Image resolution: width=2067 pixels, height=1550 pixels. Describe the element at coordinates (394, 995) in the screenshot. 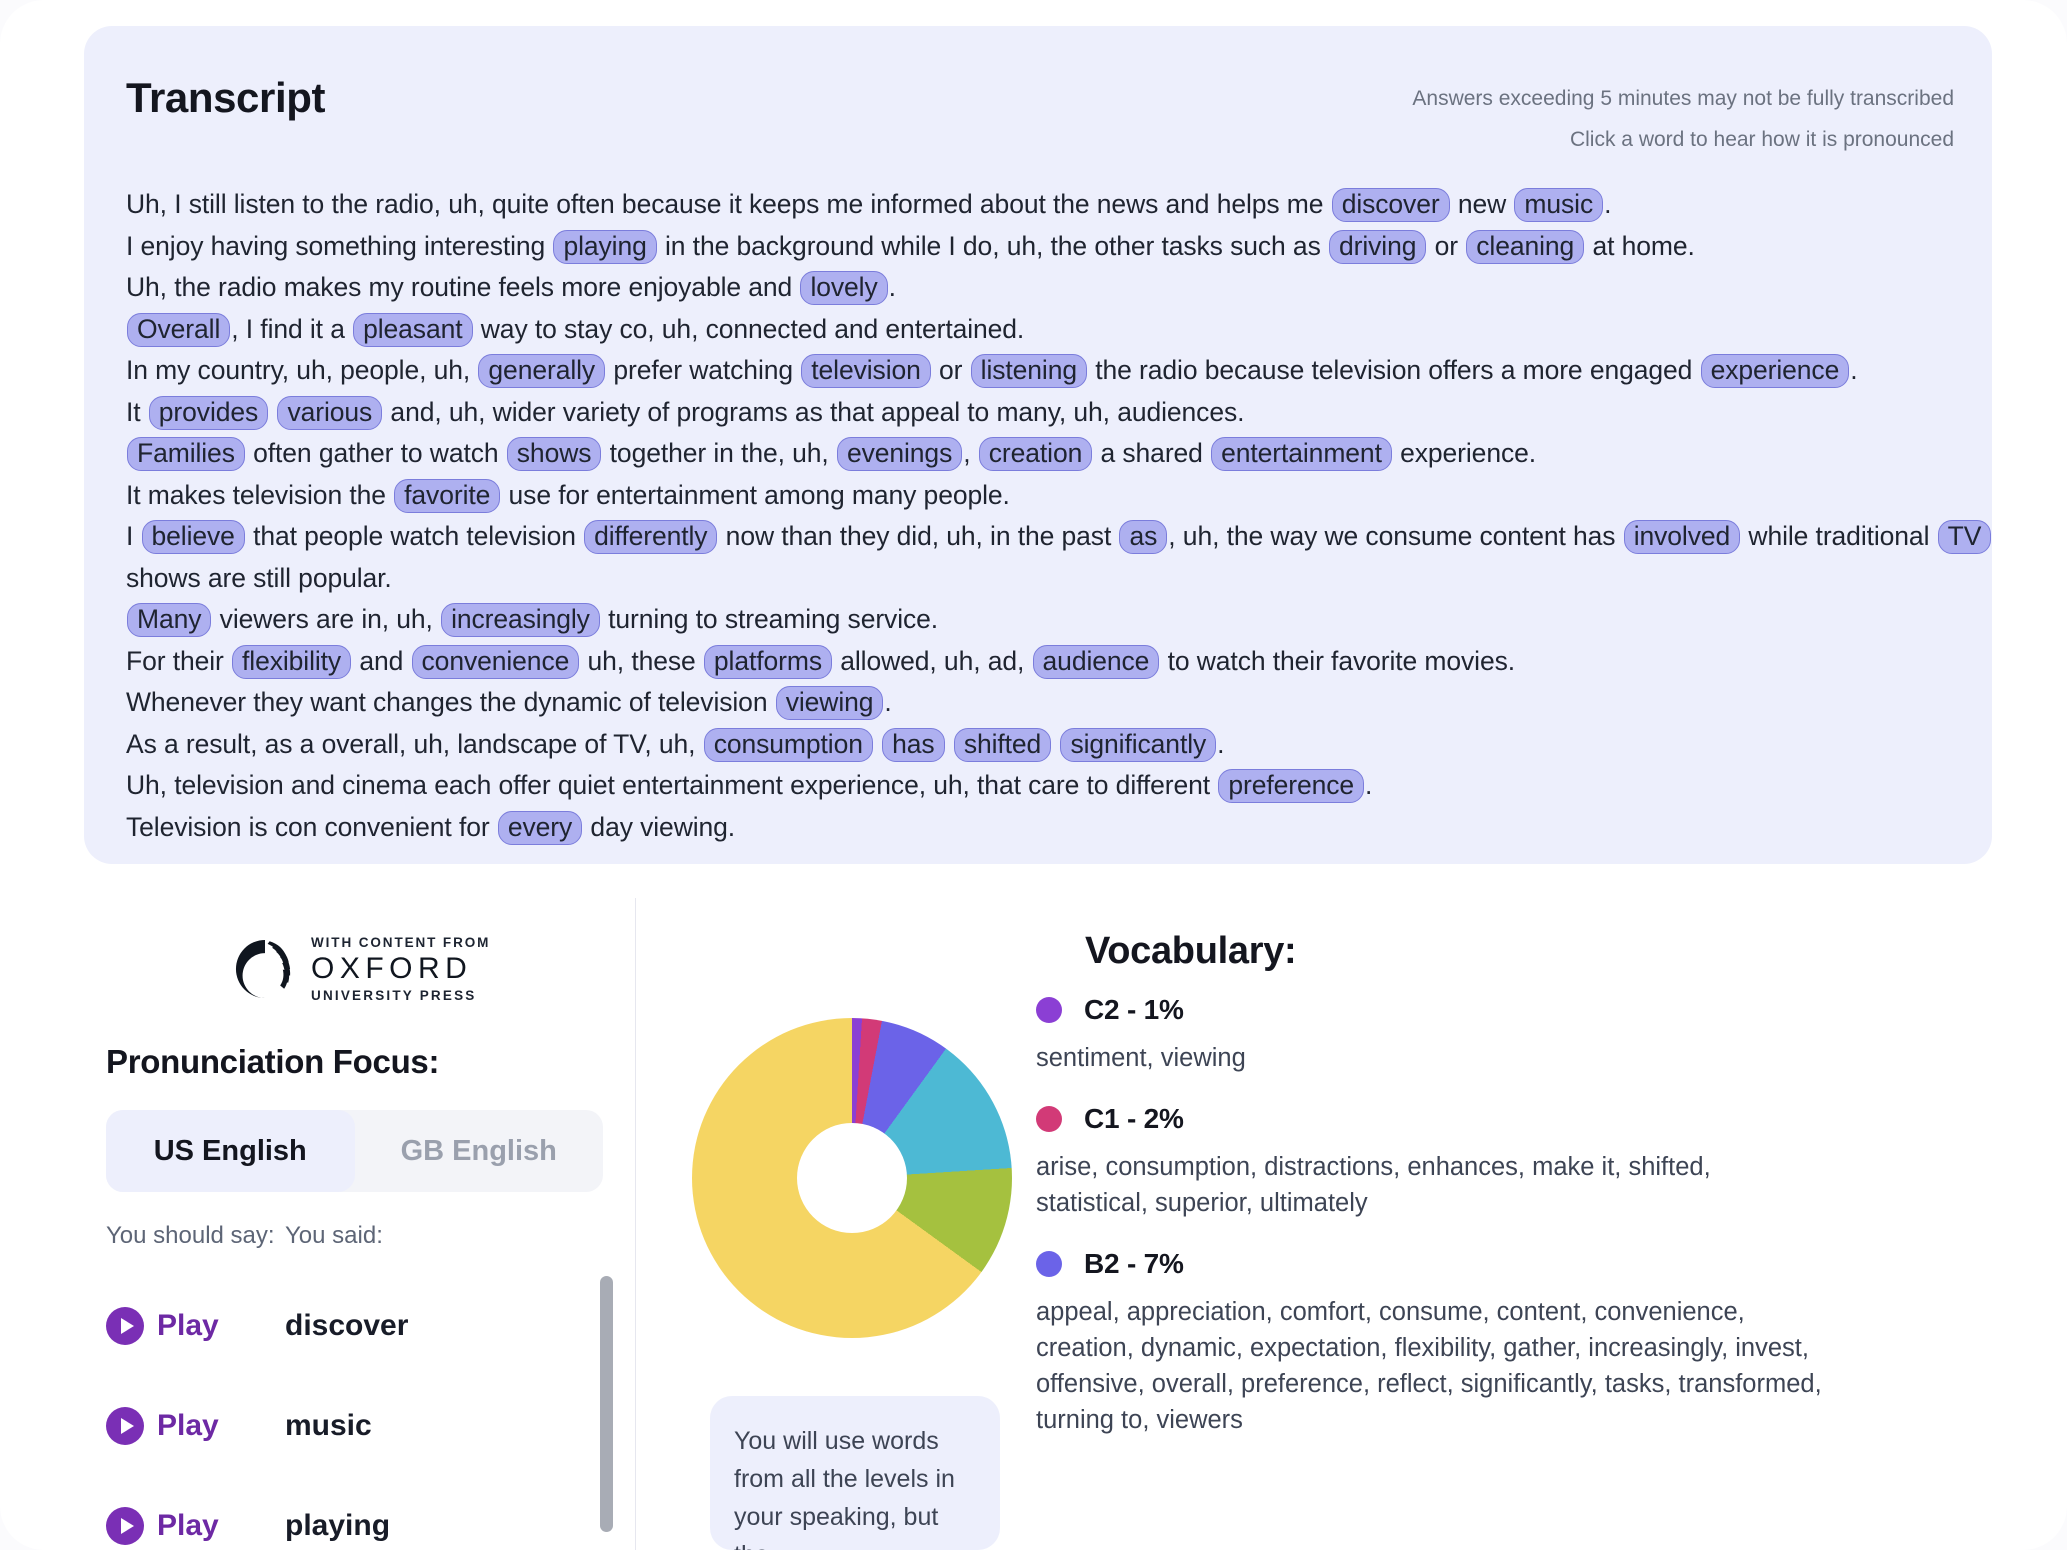

I see `oxford-logo-line3: UNIVERSITY PRESS` at that location.